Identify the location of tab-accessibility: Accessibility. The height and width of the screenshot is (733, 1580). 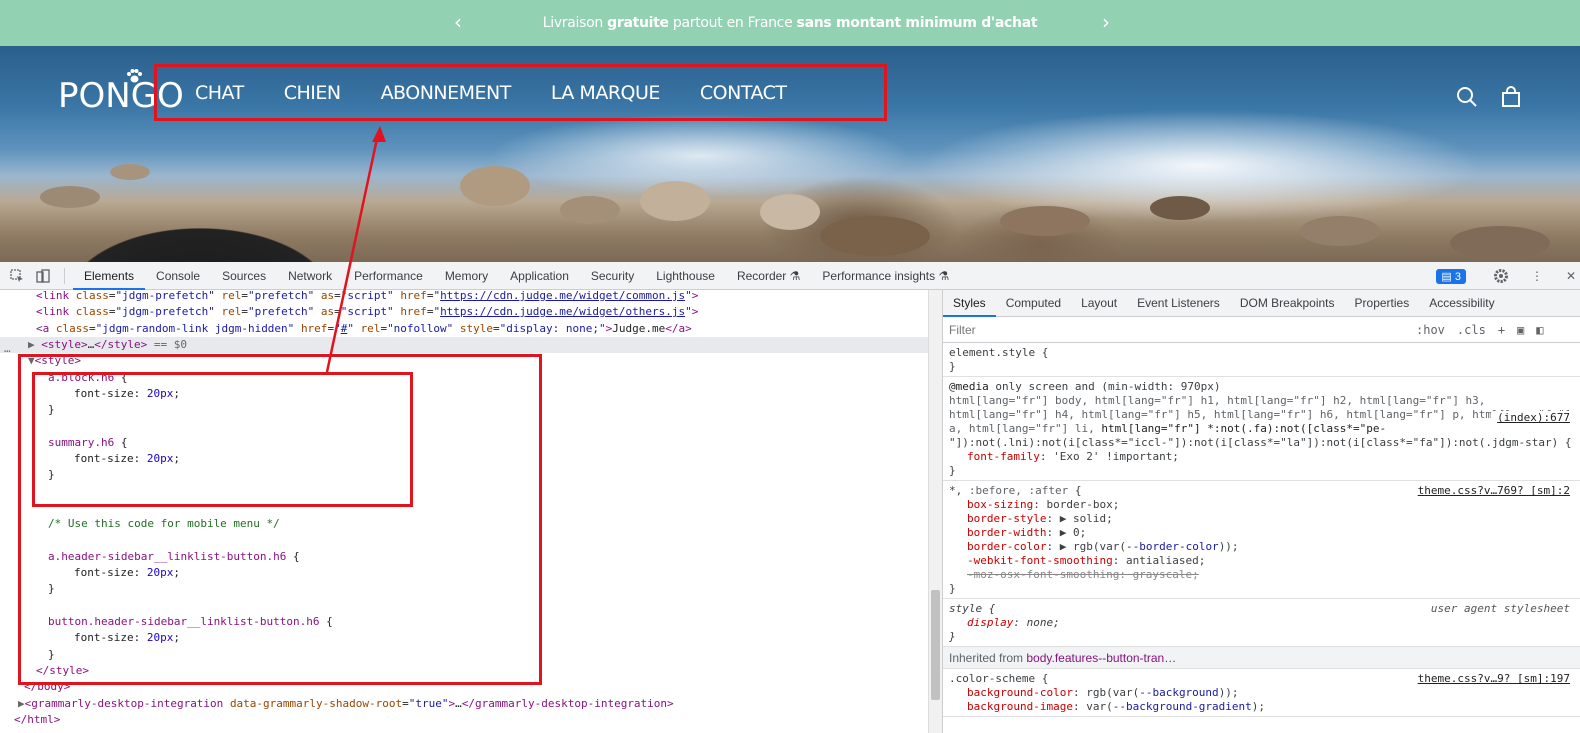
(1461, 303).